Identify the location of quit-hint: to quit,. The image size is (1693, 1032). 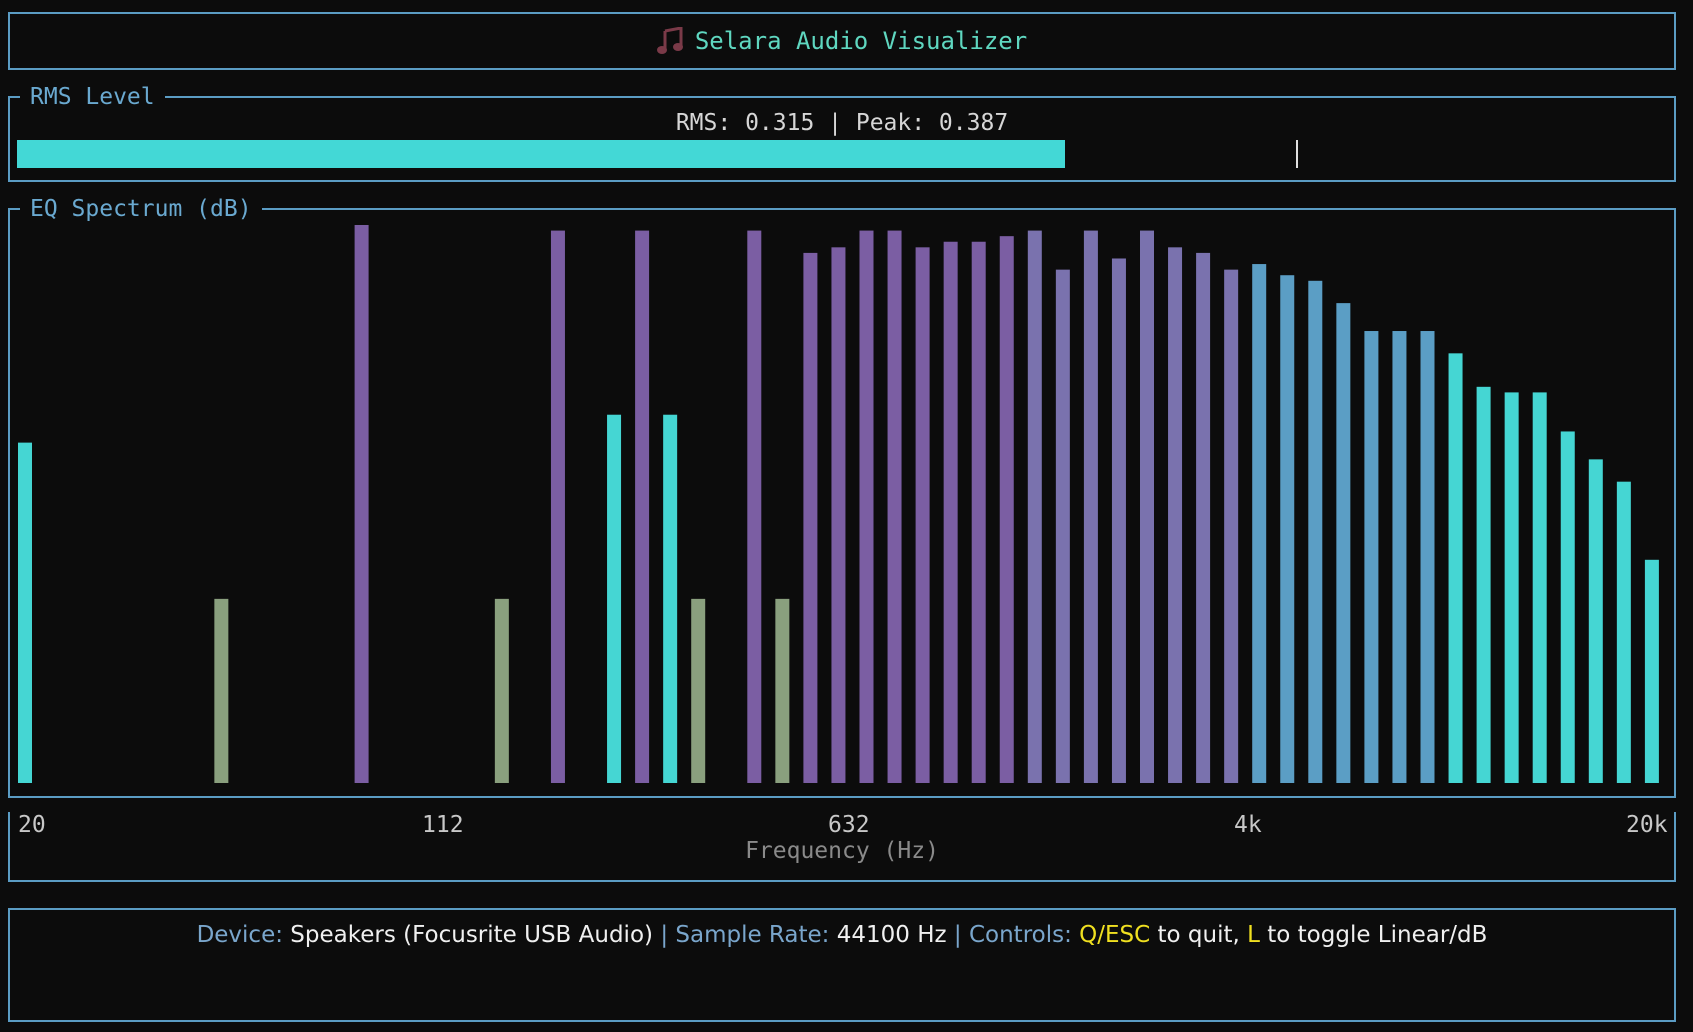
(1198, 935).